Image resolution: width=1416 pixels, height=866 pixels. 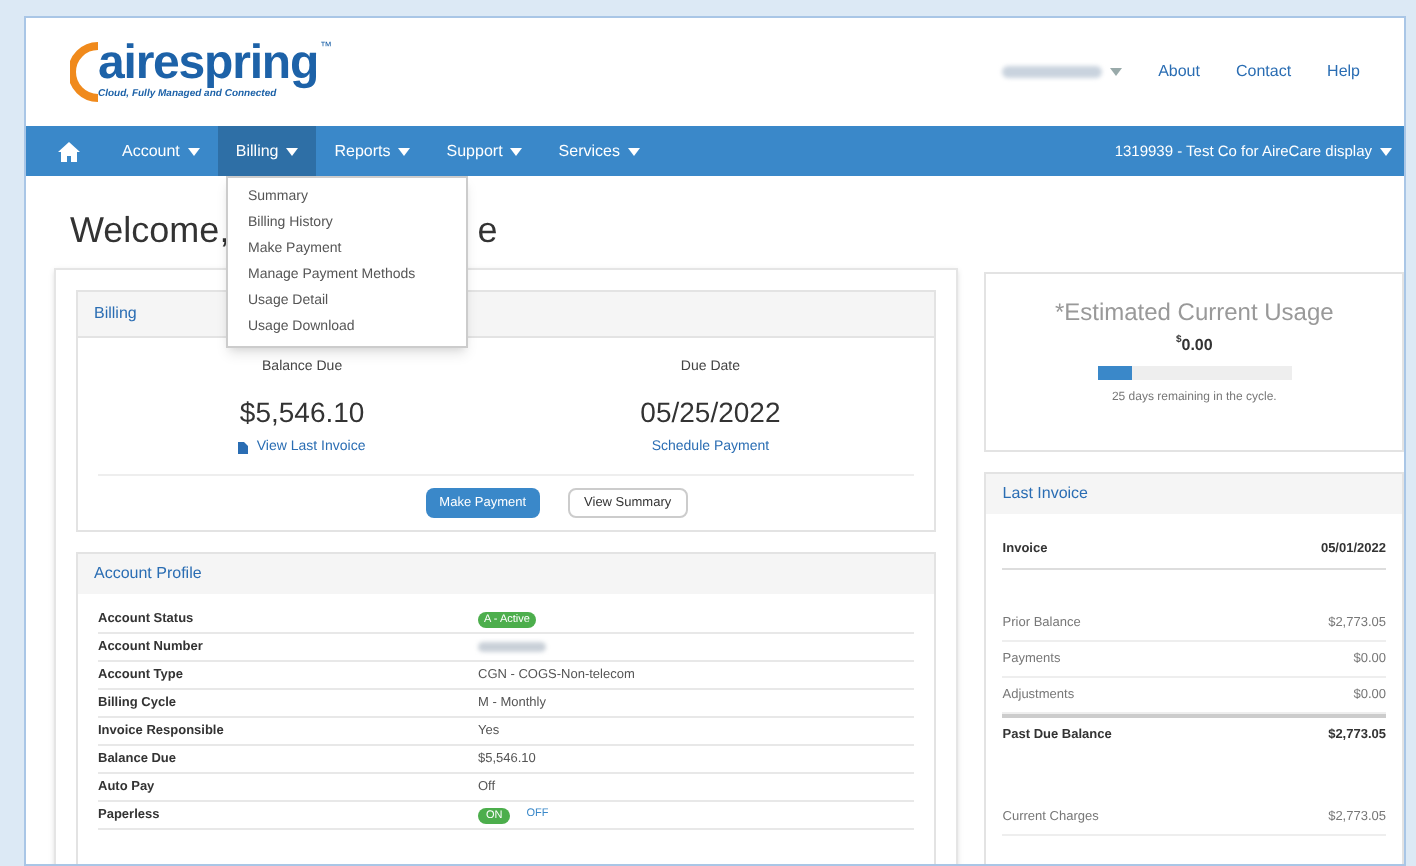 I want to click on welcome-heading: Welcome,, so click(x=150, y=231).